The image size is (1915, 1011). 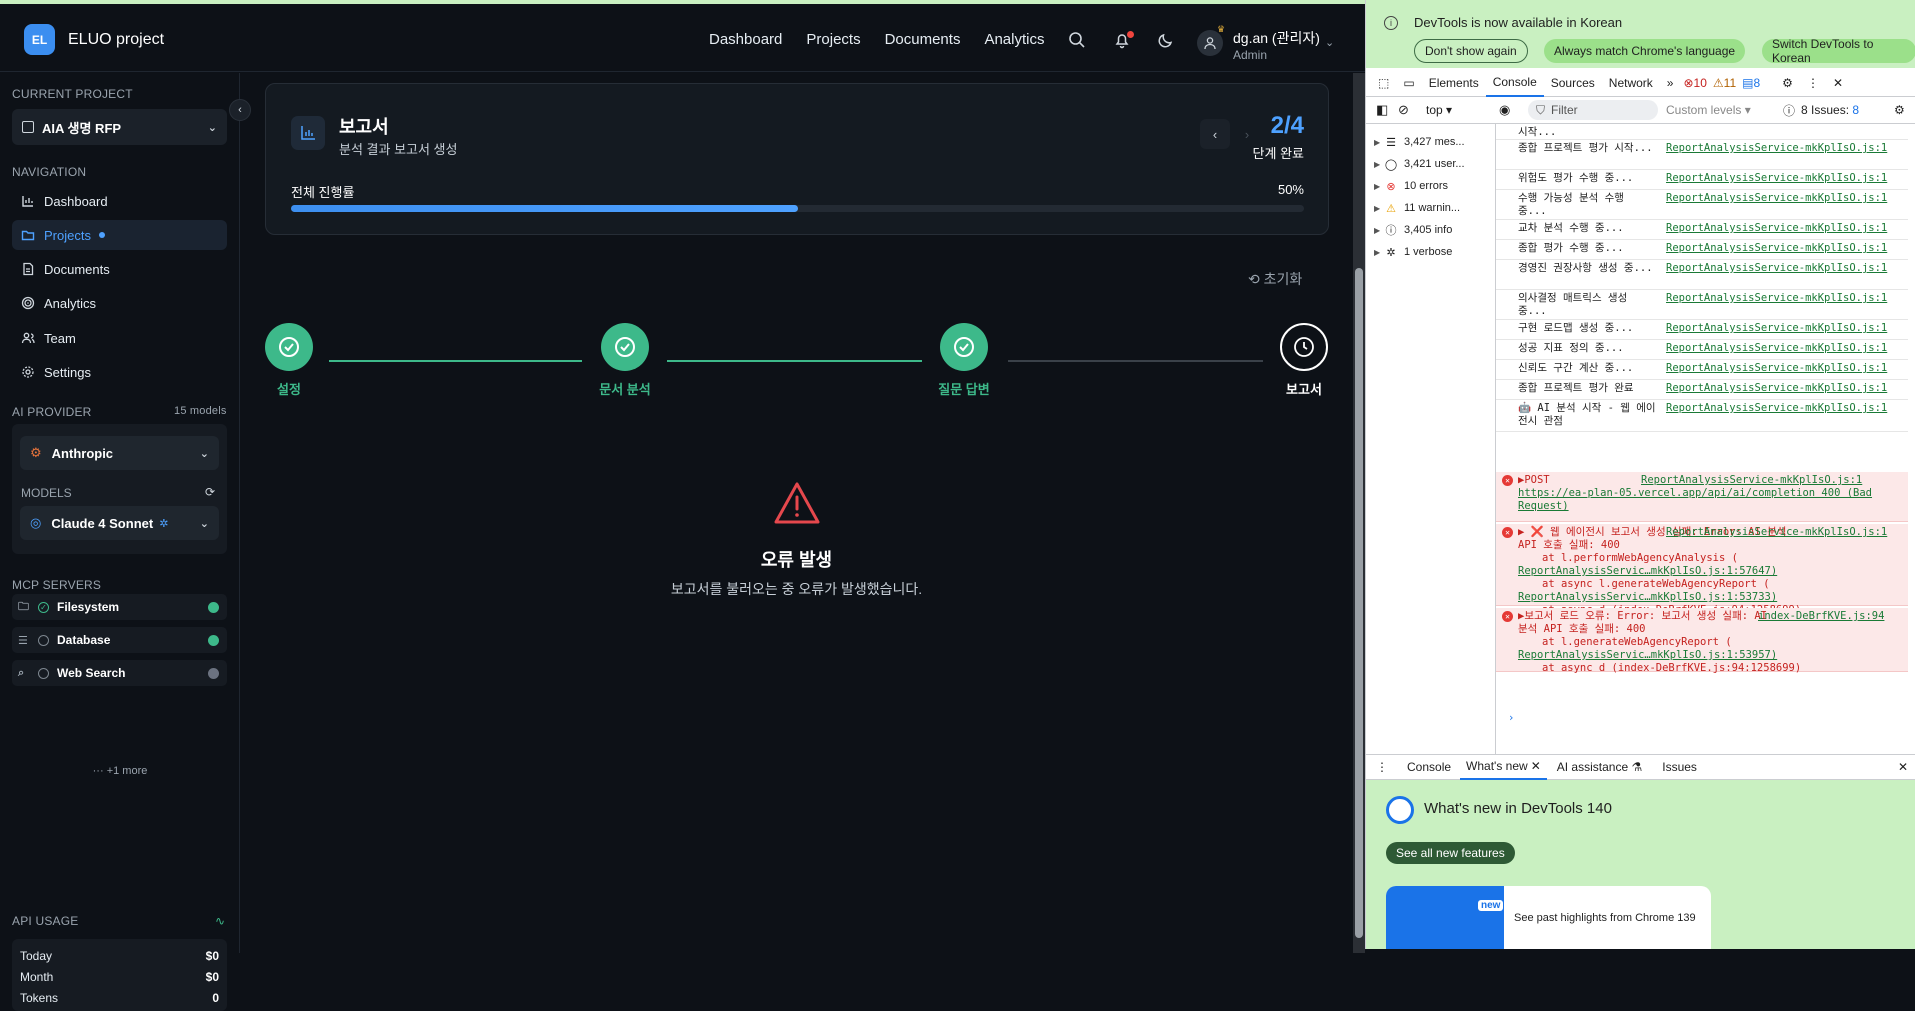 I want to click on eye-icon: ◉, so click(x=1504, y=110).